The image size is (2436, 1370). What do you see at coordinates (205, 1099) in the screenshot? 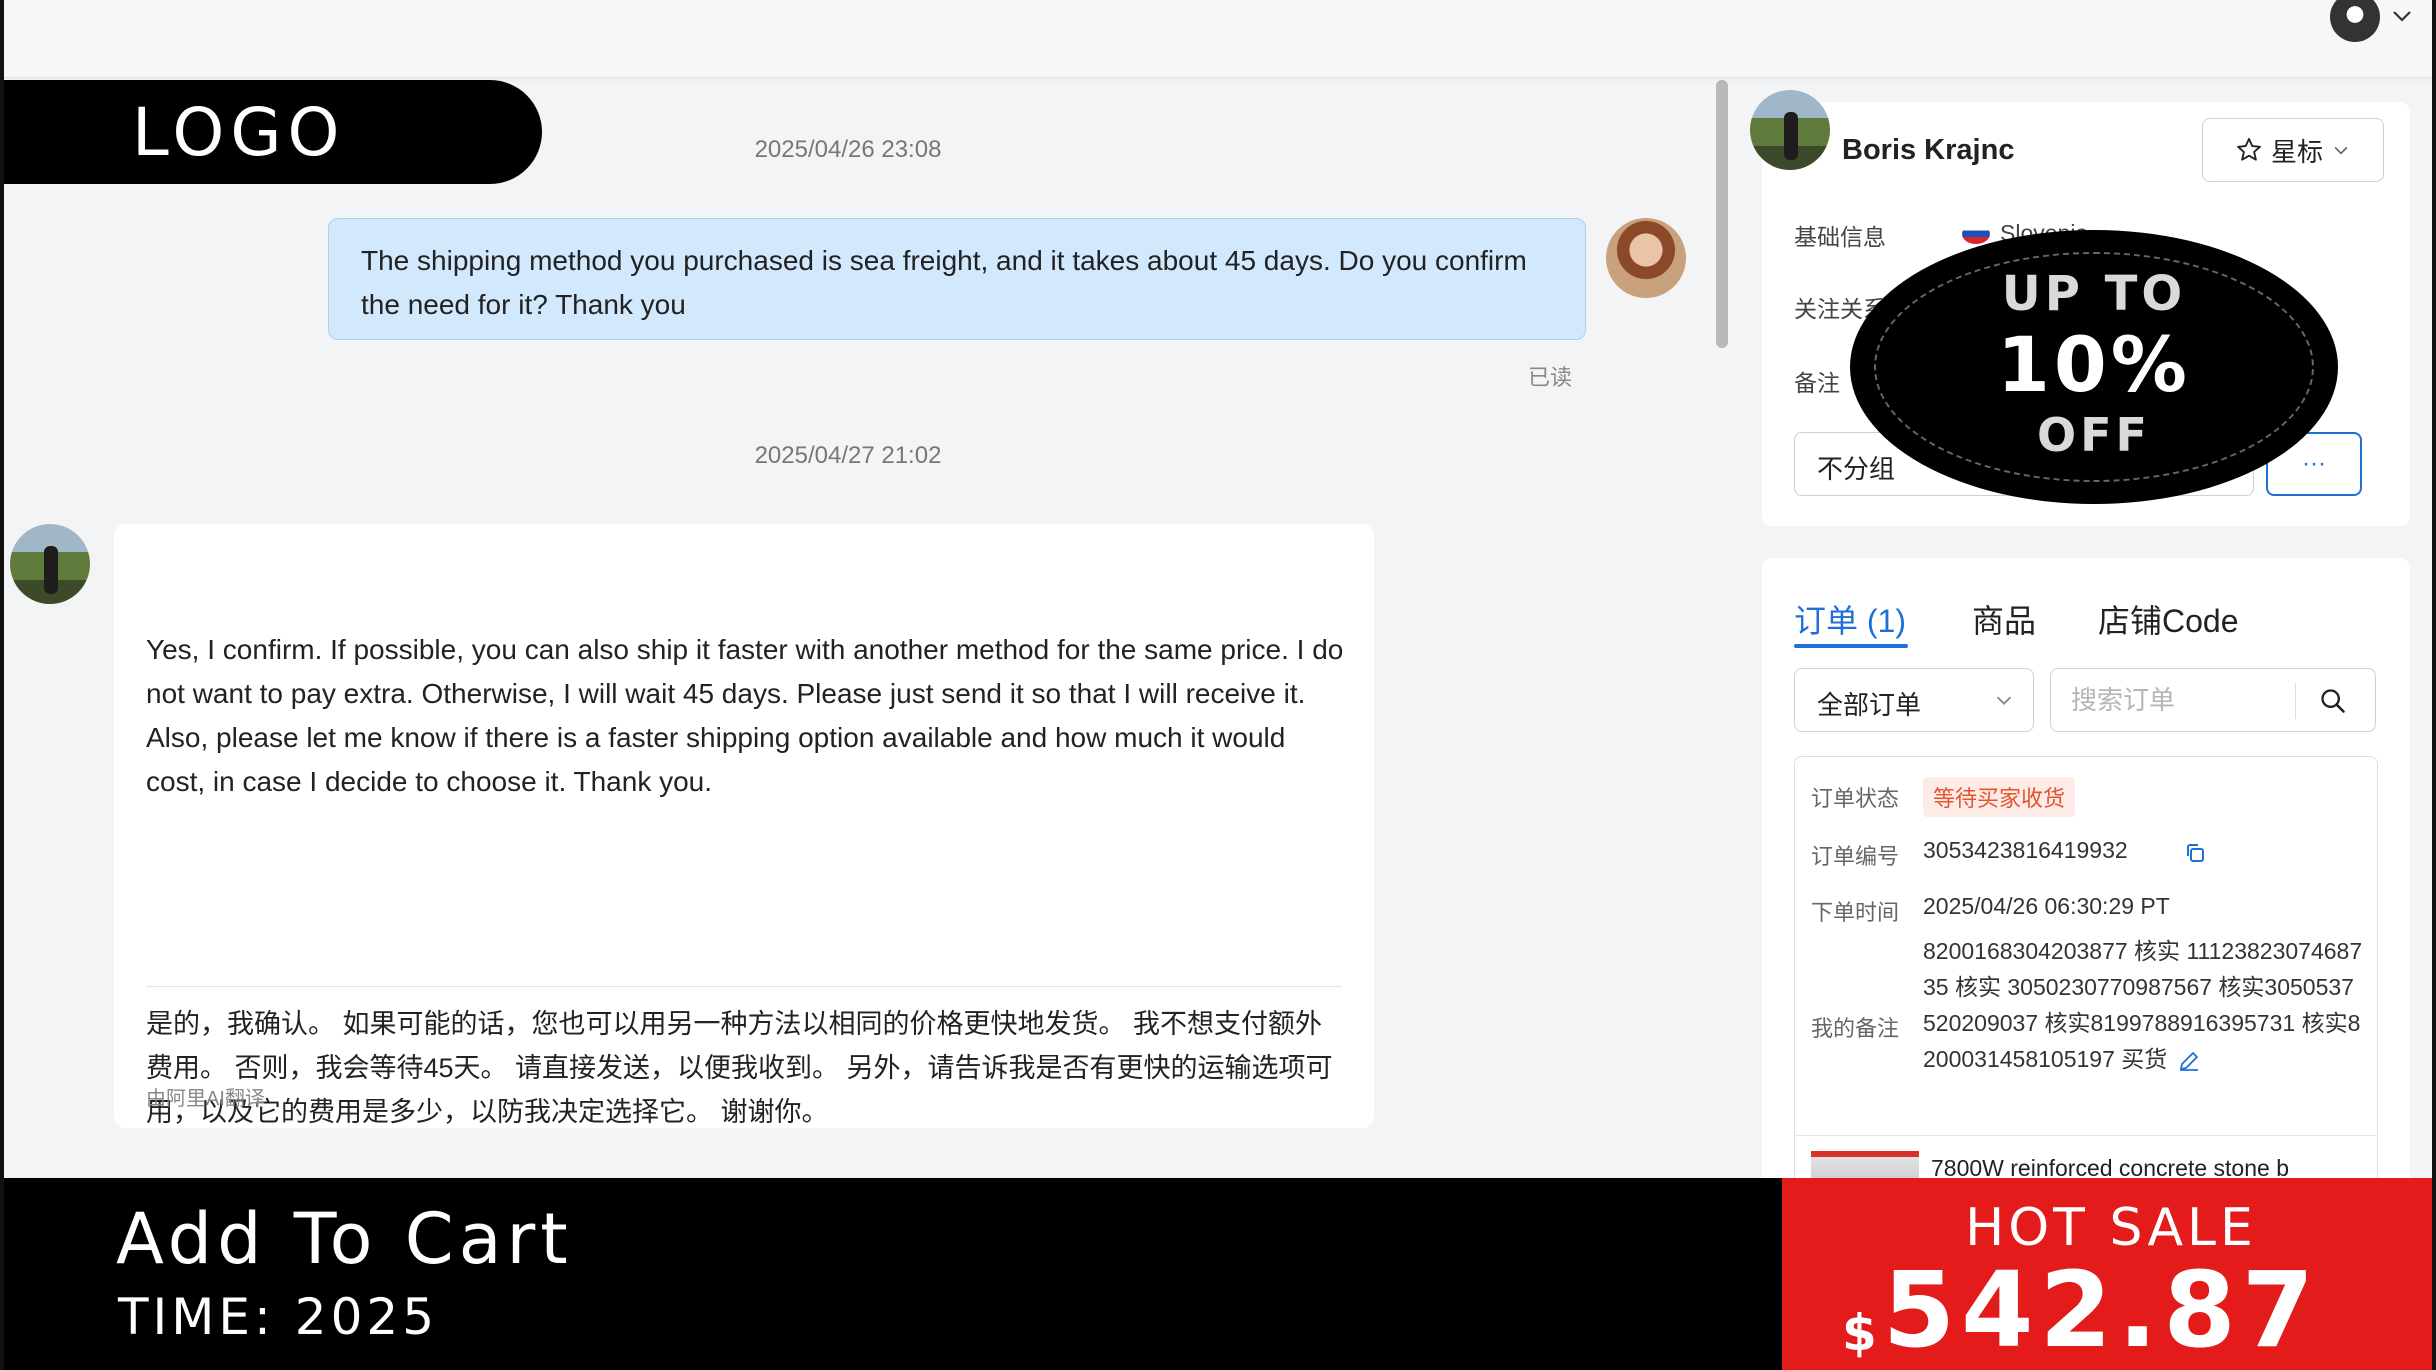
I see `translation-source: 由阿里AI翻译` at bounding box center [205, 1099].